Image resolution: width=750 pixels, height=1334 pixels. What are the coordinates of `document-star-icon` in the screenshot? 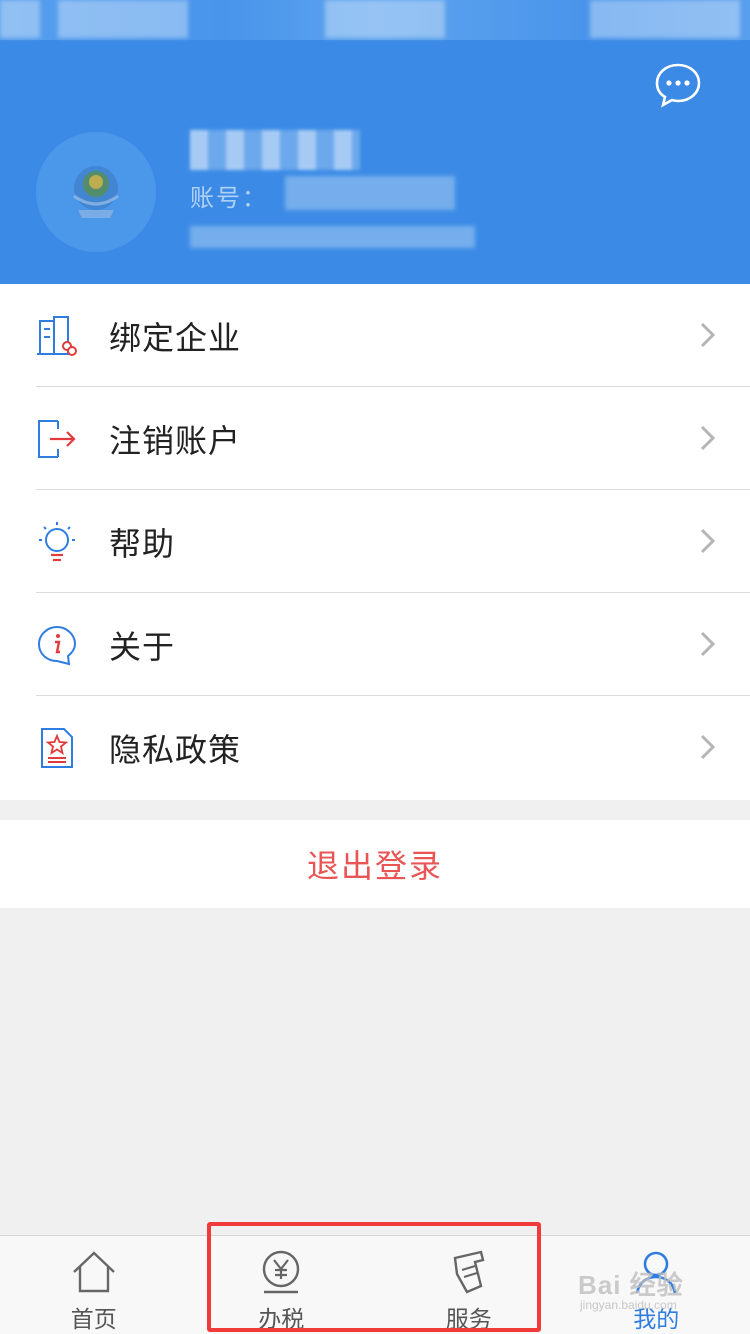 It's located at (57, 748).